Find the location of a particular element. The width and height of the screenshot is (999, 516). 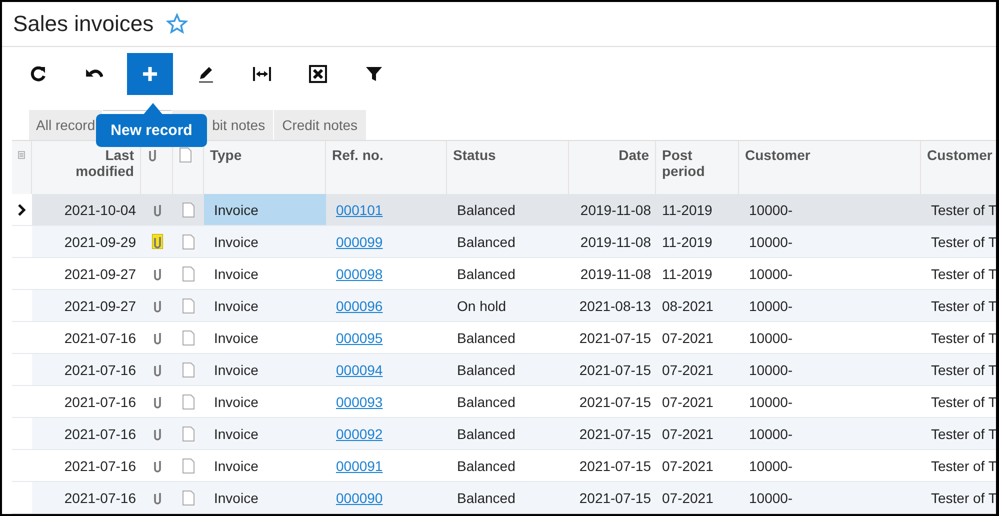

table-cell: 2021-10-04 is located at coordinates (100, 210).